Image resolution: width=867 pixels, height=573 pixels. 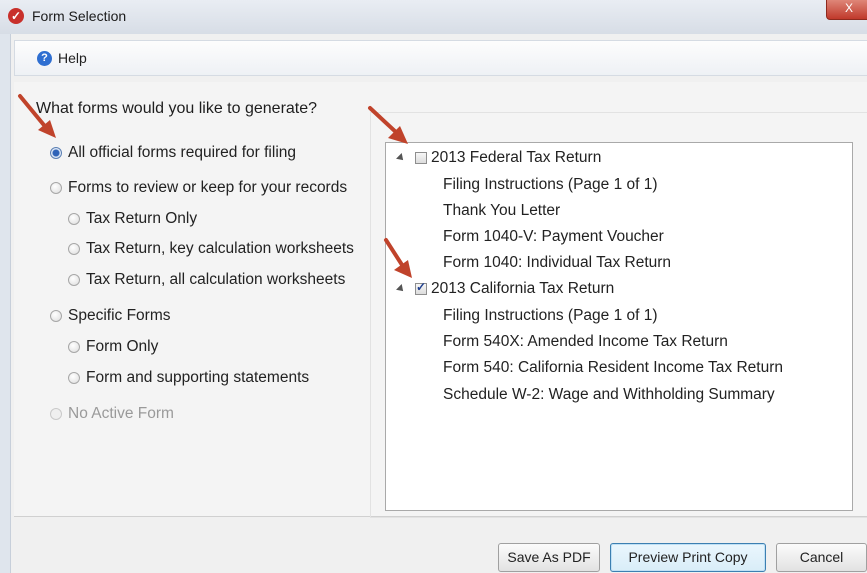 What do you see at coordinates (72, 58) in the screenshot?
I see `help-label: Help` at bounding box center [72, 58].